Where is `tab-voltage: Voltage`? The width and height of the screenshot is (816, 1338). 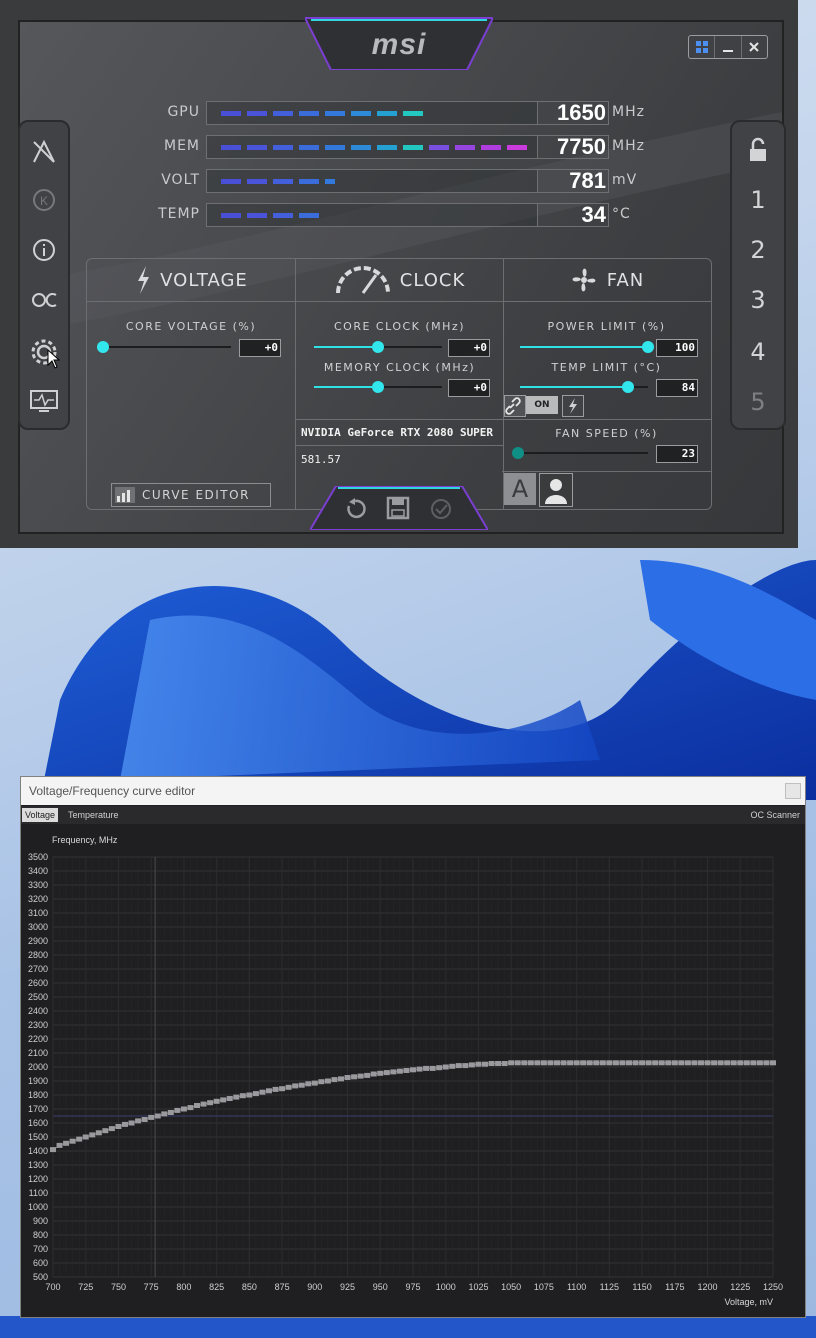 tab-voltage: Voltage is located at coordinates (40, 815).